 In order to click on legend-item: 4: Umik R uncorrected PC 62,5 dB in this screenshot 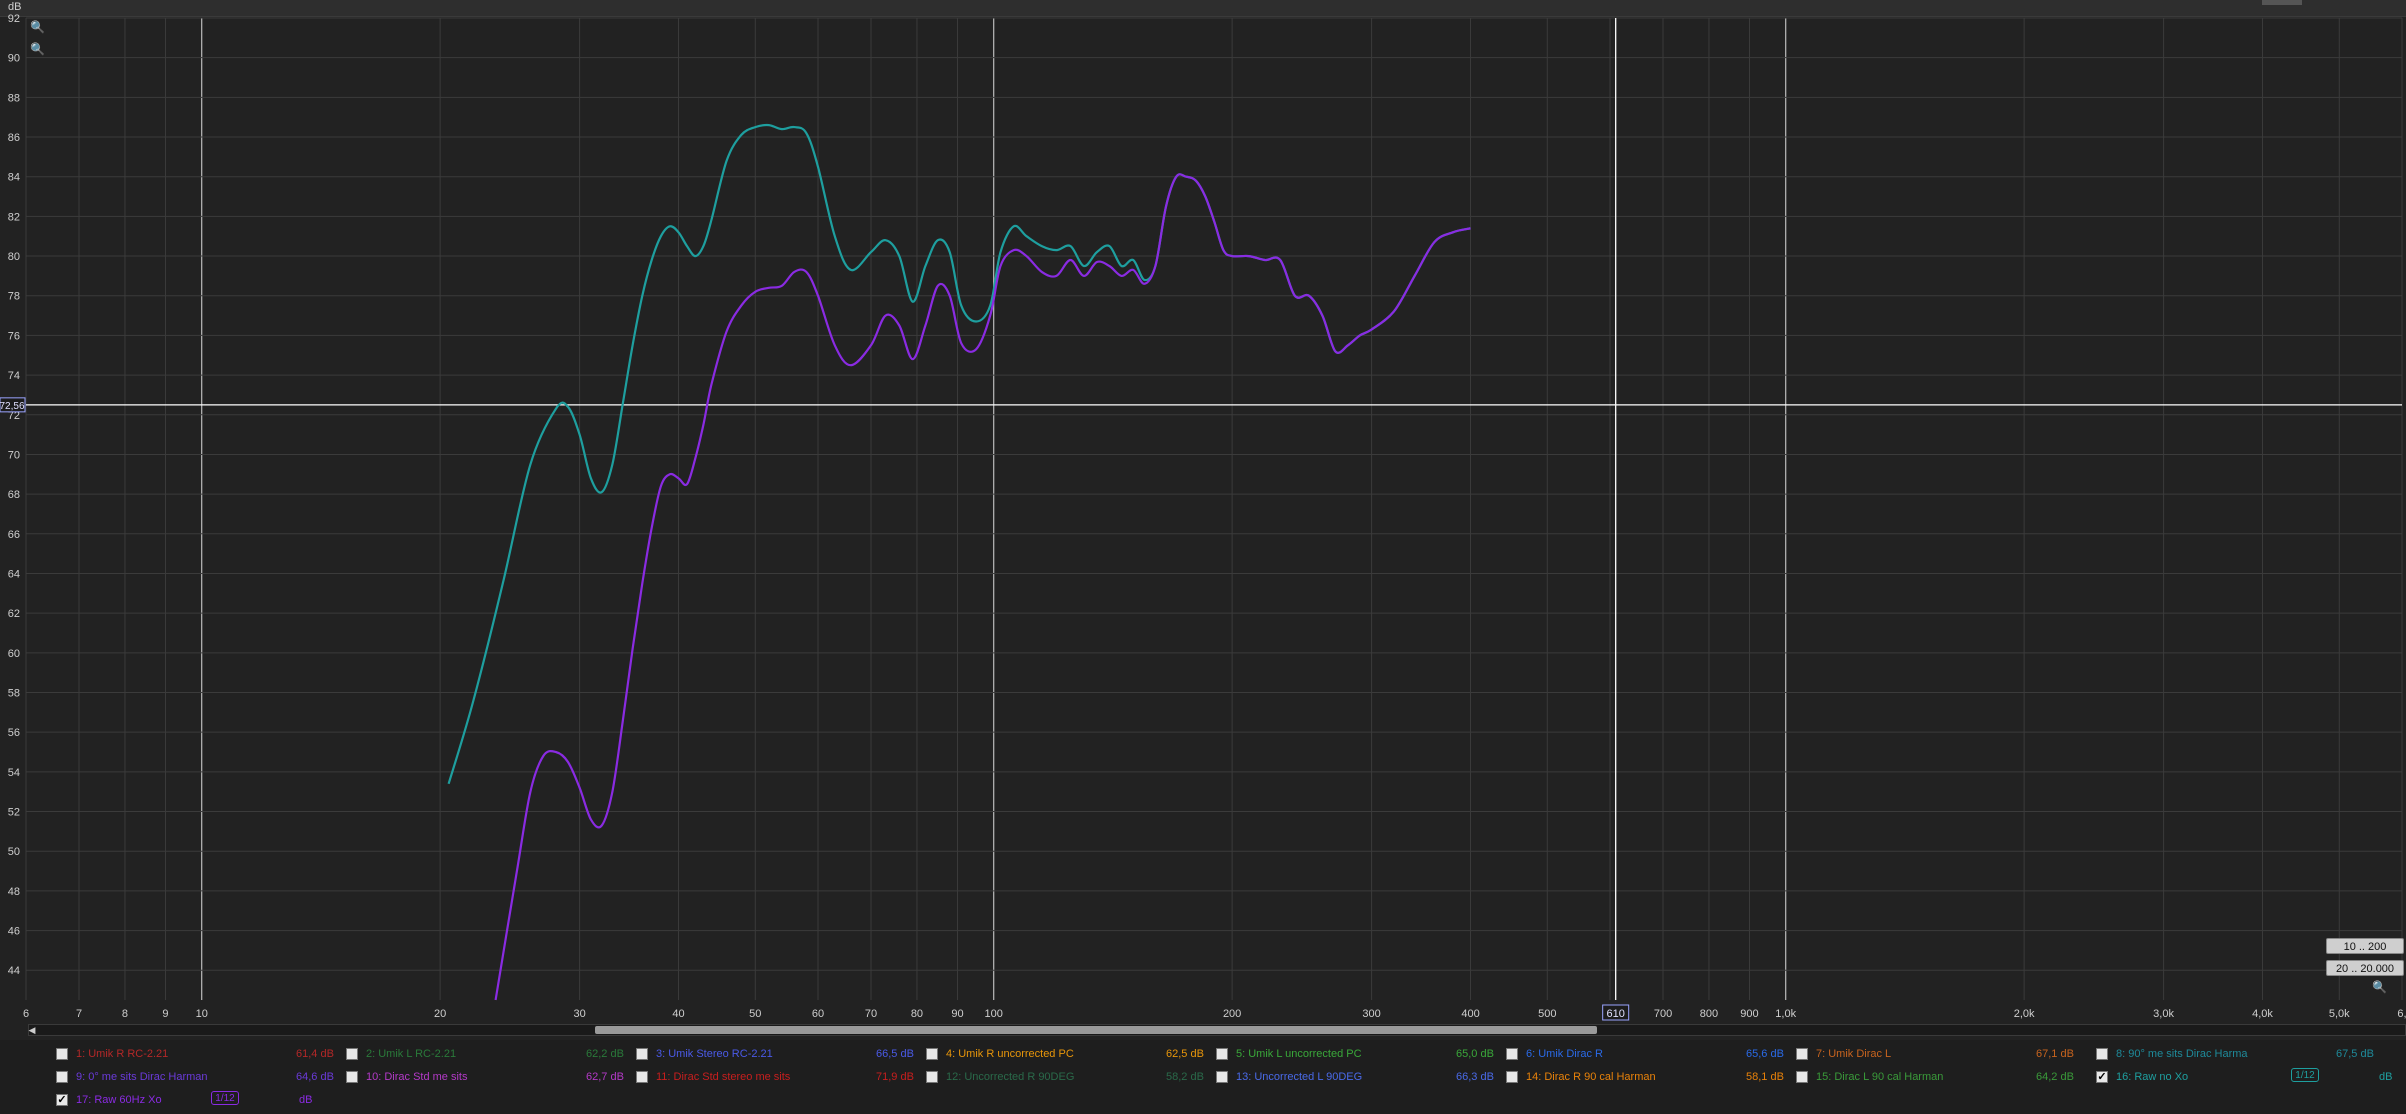, I will do `click(1068, 1055)`.